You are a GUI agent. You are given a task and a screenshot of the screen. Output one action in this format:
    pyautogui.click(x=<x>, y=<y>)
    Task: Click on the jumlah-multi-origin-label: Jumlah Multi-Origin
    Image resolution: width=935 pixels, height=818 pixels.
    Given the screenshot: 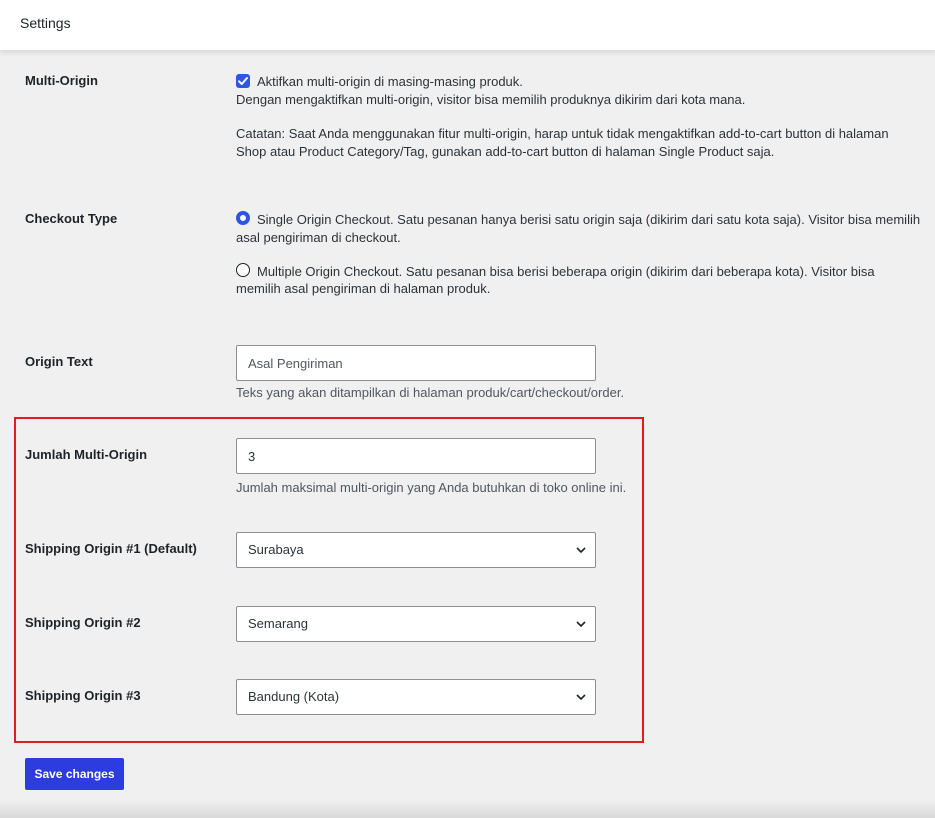 What is the action you would take?
    pyautogui.click(x=86, y=454)
    